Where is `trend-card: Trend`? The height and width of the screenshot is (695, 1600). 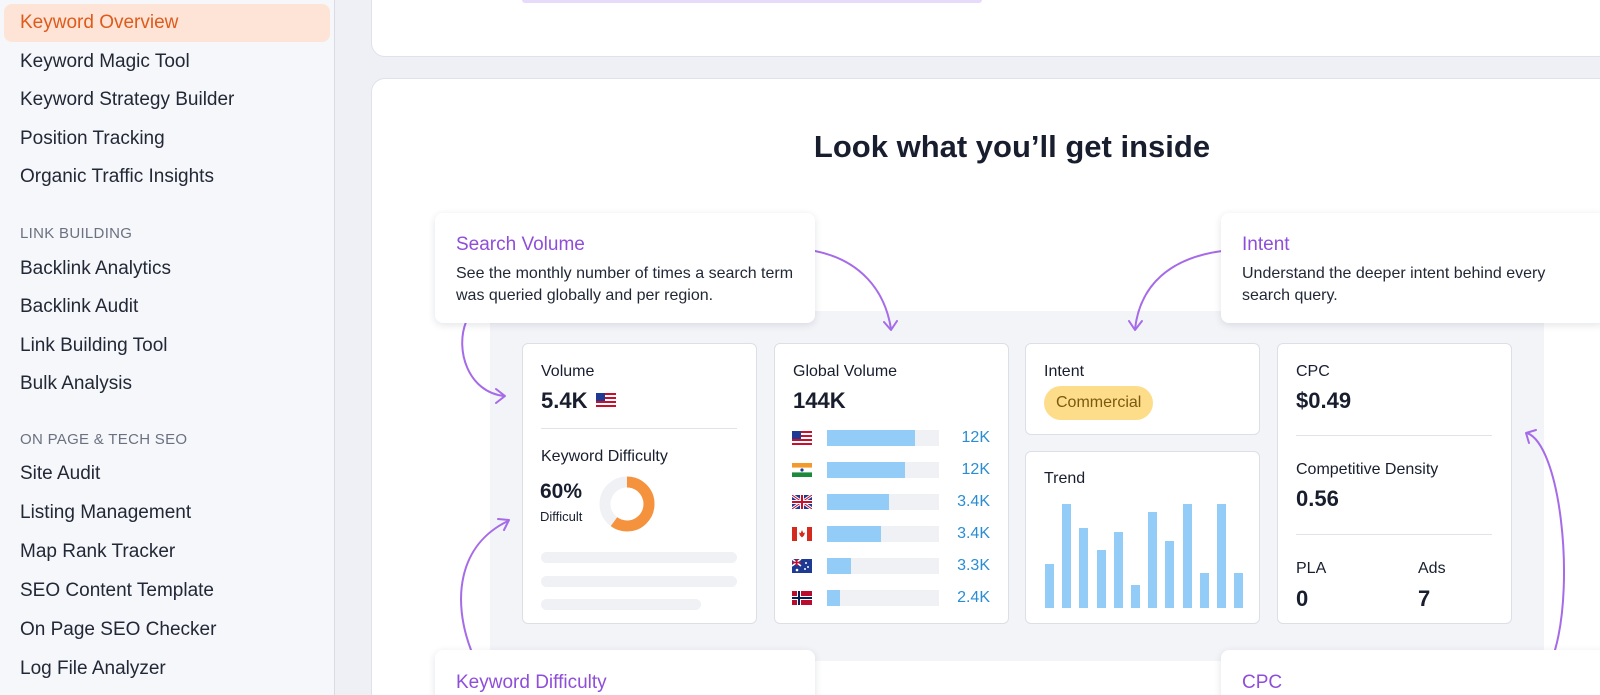 trend-card: Trend is located at coordinates (1142, 537).